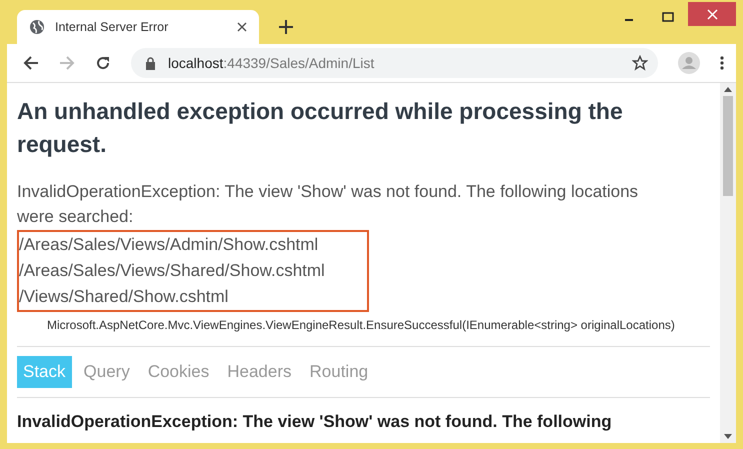 This screenshot has height=449, width=743. Describe the element at coordinates (172, 271) in the screenshot. I see `view-path: /Areas/Sales/Views/Shared/Show.cshtml` at that location.